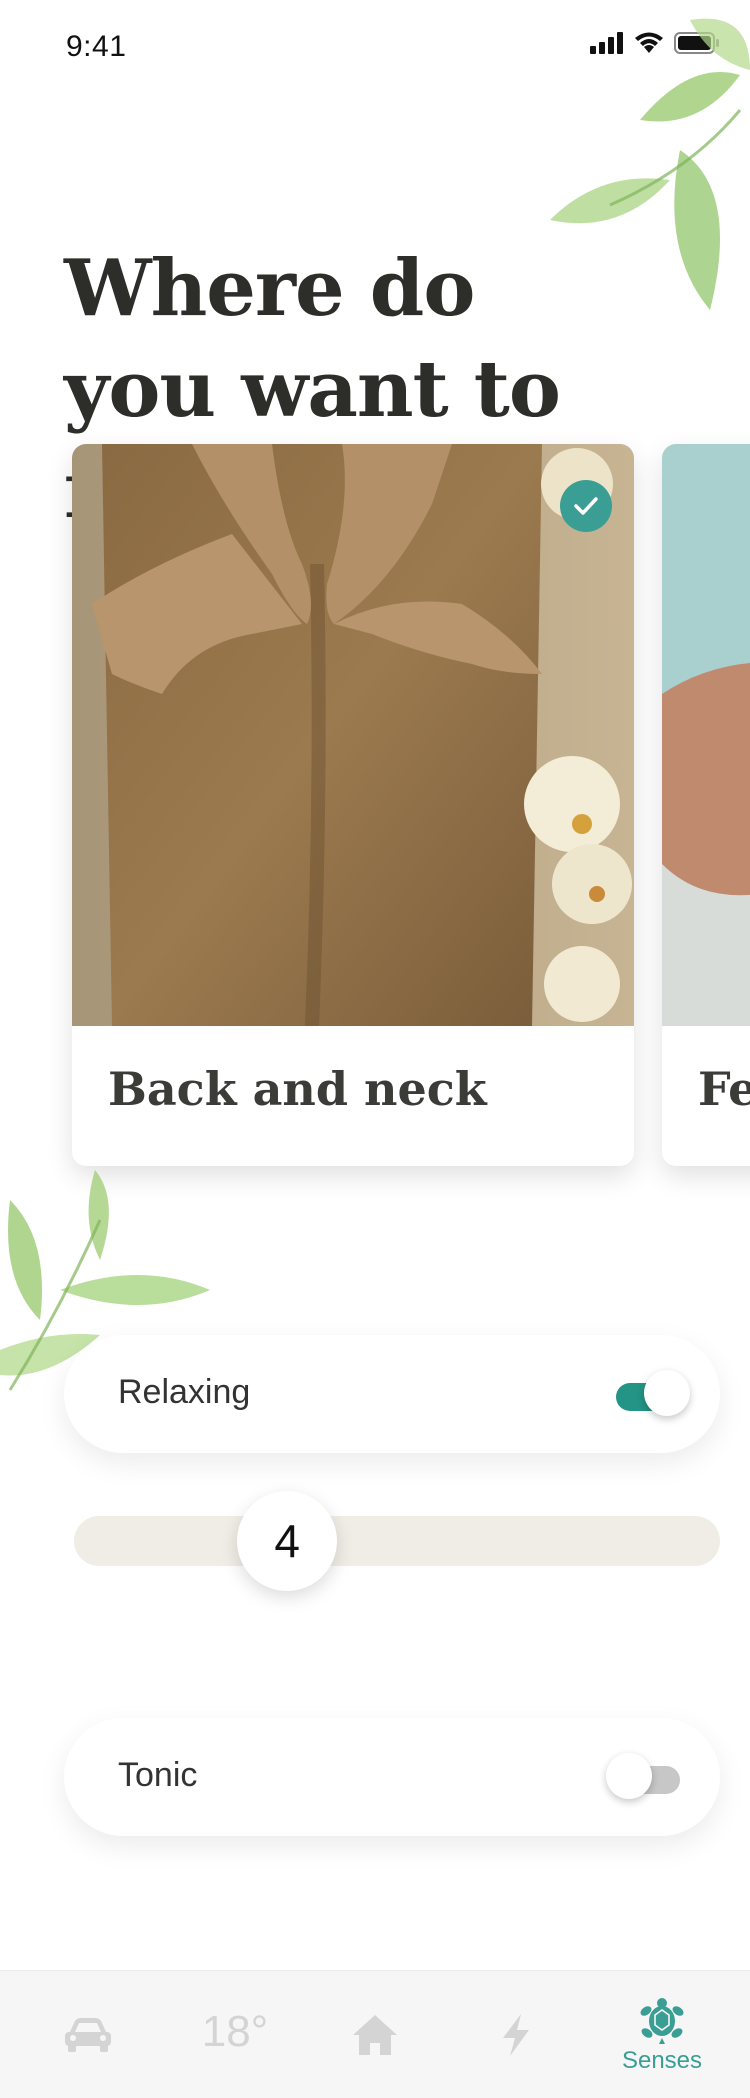 This screenshot has height=2098, width=750. Describe the element at coordinates (158, 1775) in the screenshot. I see `tonic-label: Tonic` at that location.